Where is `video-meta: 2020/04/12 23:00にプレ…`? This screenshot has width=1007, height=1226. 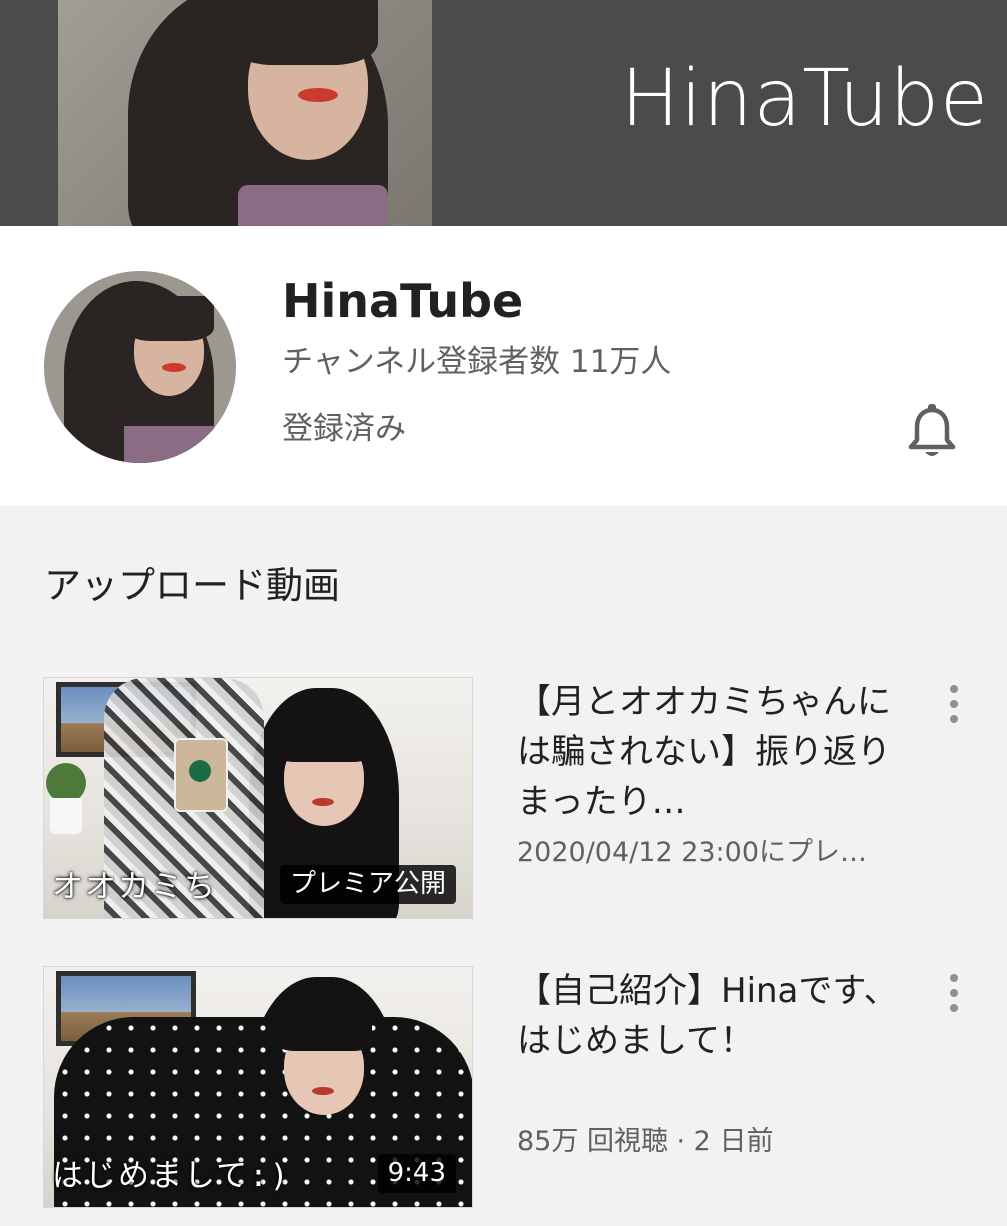
video-meta: 2020/04/12 23:00にプレ… is located at coordinates (692, 852).